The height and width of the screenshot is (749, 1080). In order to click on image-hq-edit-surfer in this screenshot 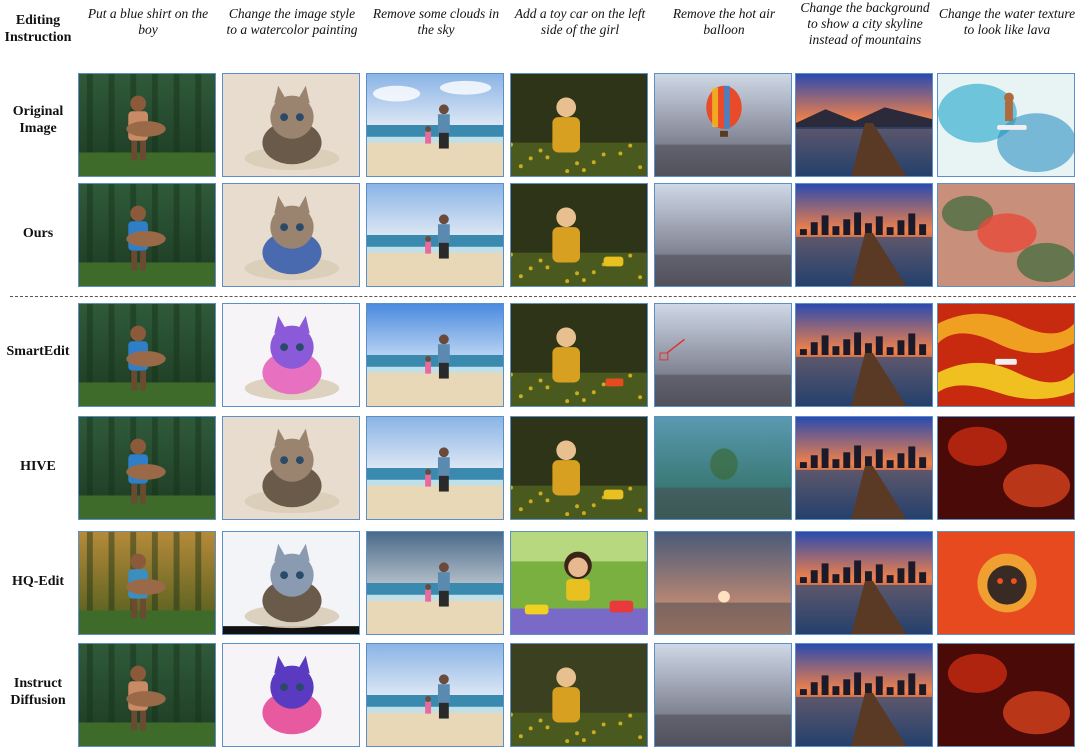, I will do `click(1006, 583)`.